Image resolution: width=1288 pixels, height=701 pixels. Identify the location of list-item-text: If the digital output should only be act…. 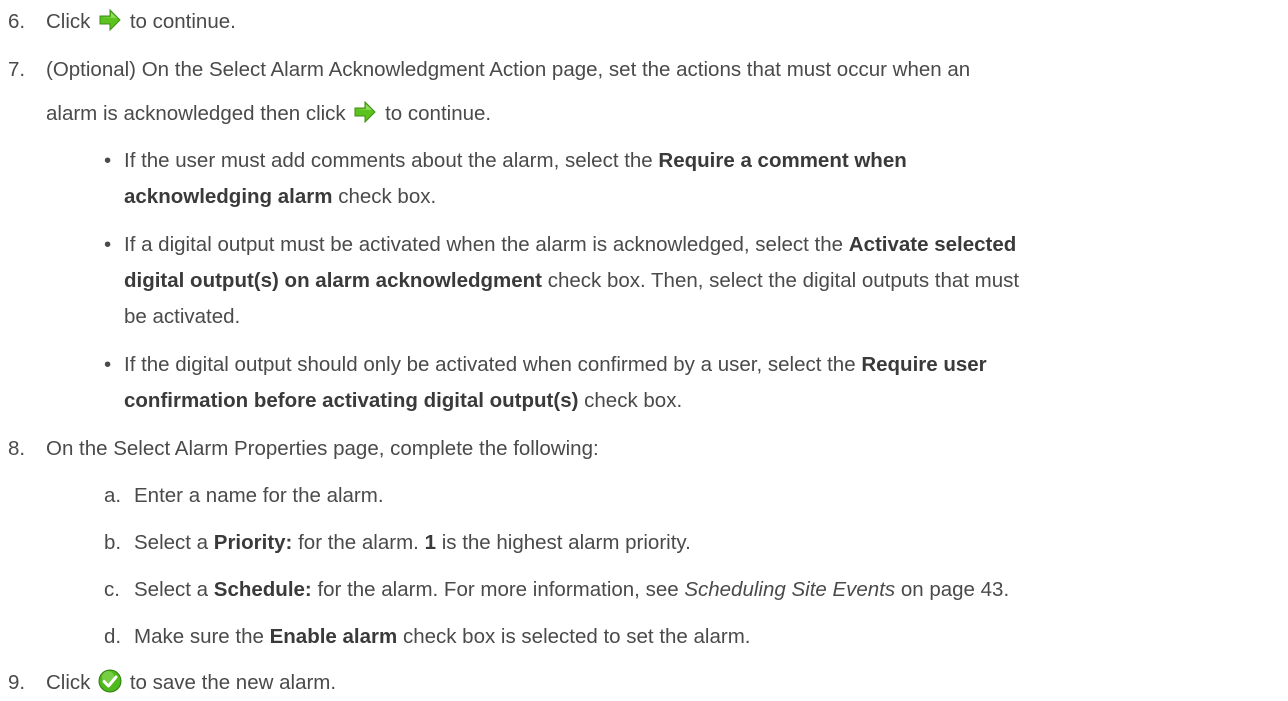
(555, 364).